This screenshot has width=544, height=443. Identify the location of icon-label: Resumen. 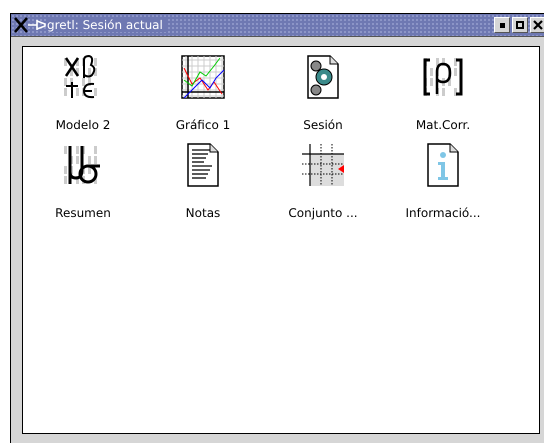
(83, 213).